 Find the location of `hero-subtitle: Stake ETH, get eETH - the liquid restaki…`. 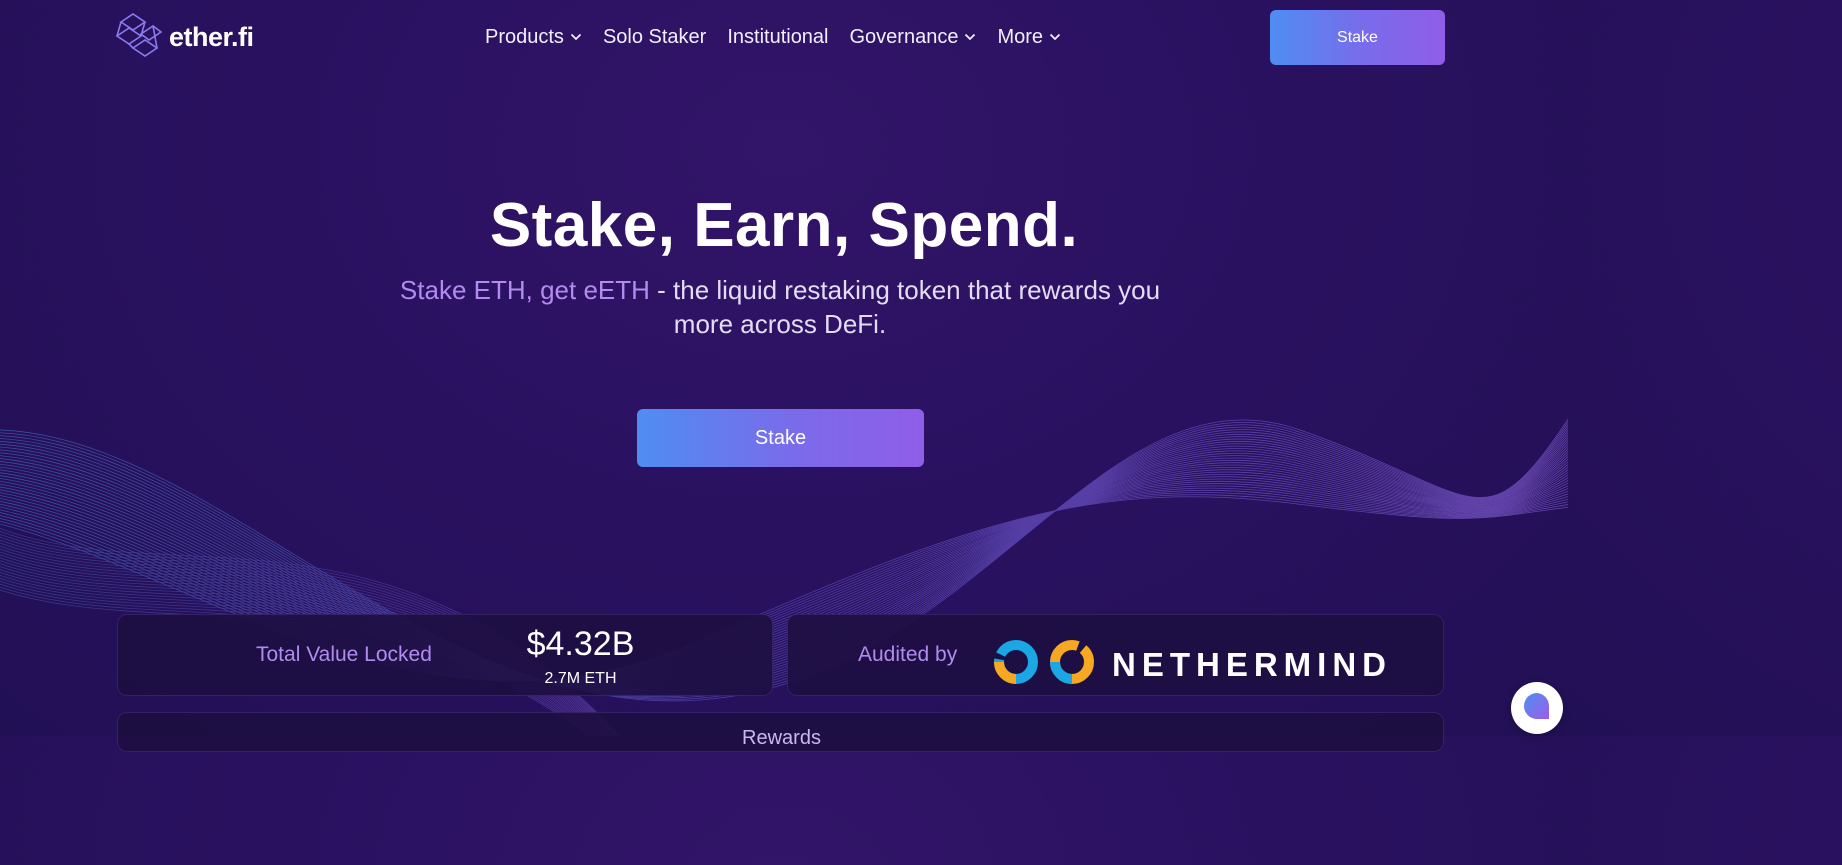

hero-subtitle: Stake ETH, get eETH - the liquid restaki… is located at coordinates (780, 307).